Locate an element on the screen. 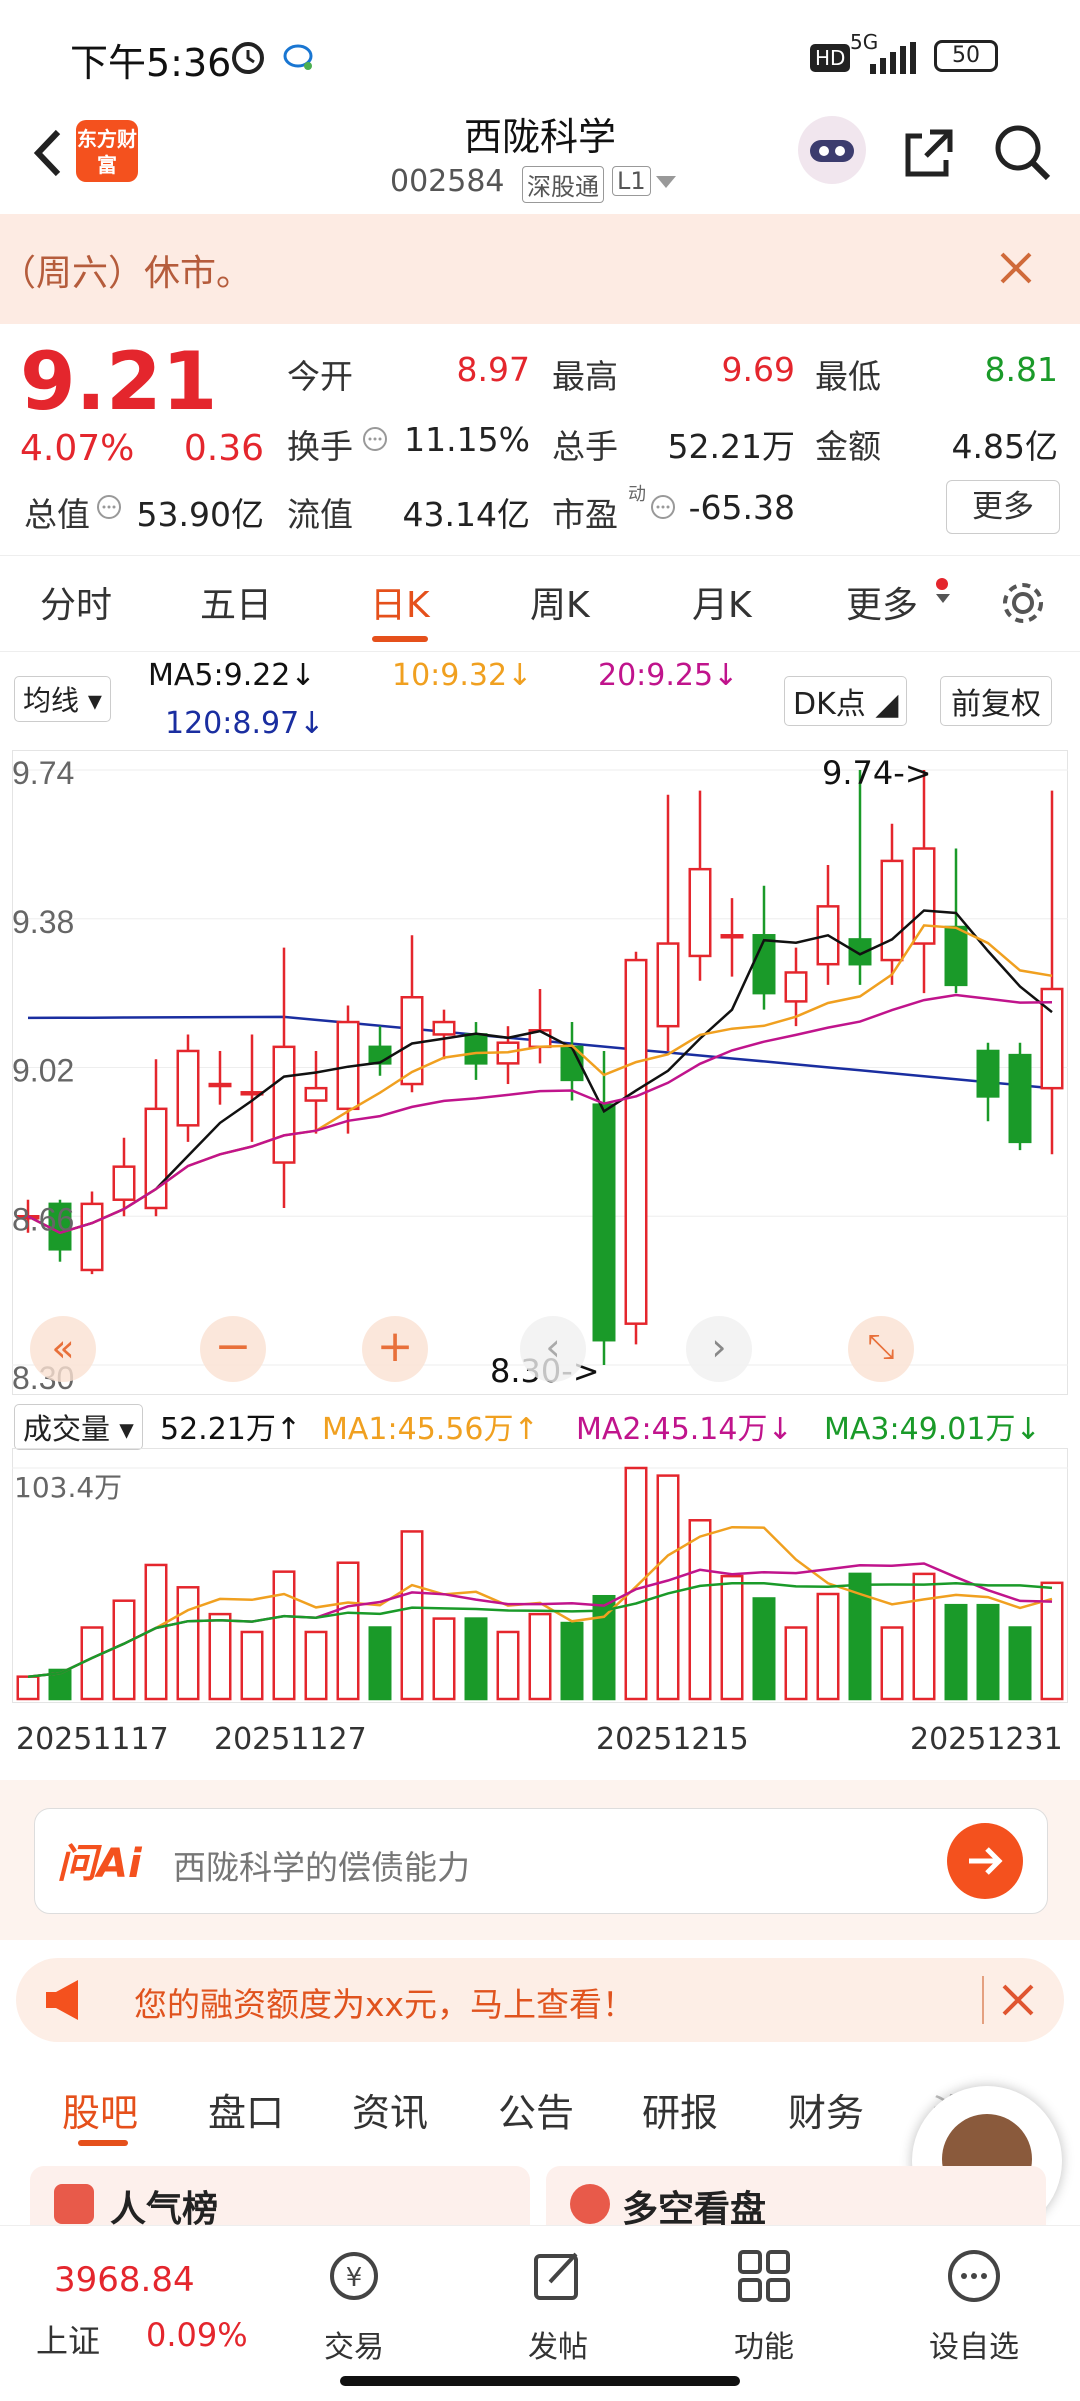 This screenshot has width=1080, height=2401. prev-button: ‹ is located at coordinates (553, 1349).